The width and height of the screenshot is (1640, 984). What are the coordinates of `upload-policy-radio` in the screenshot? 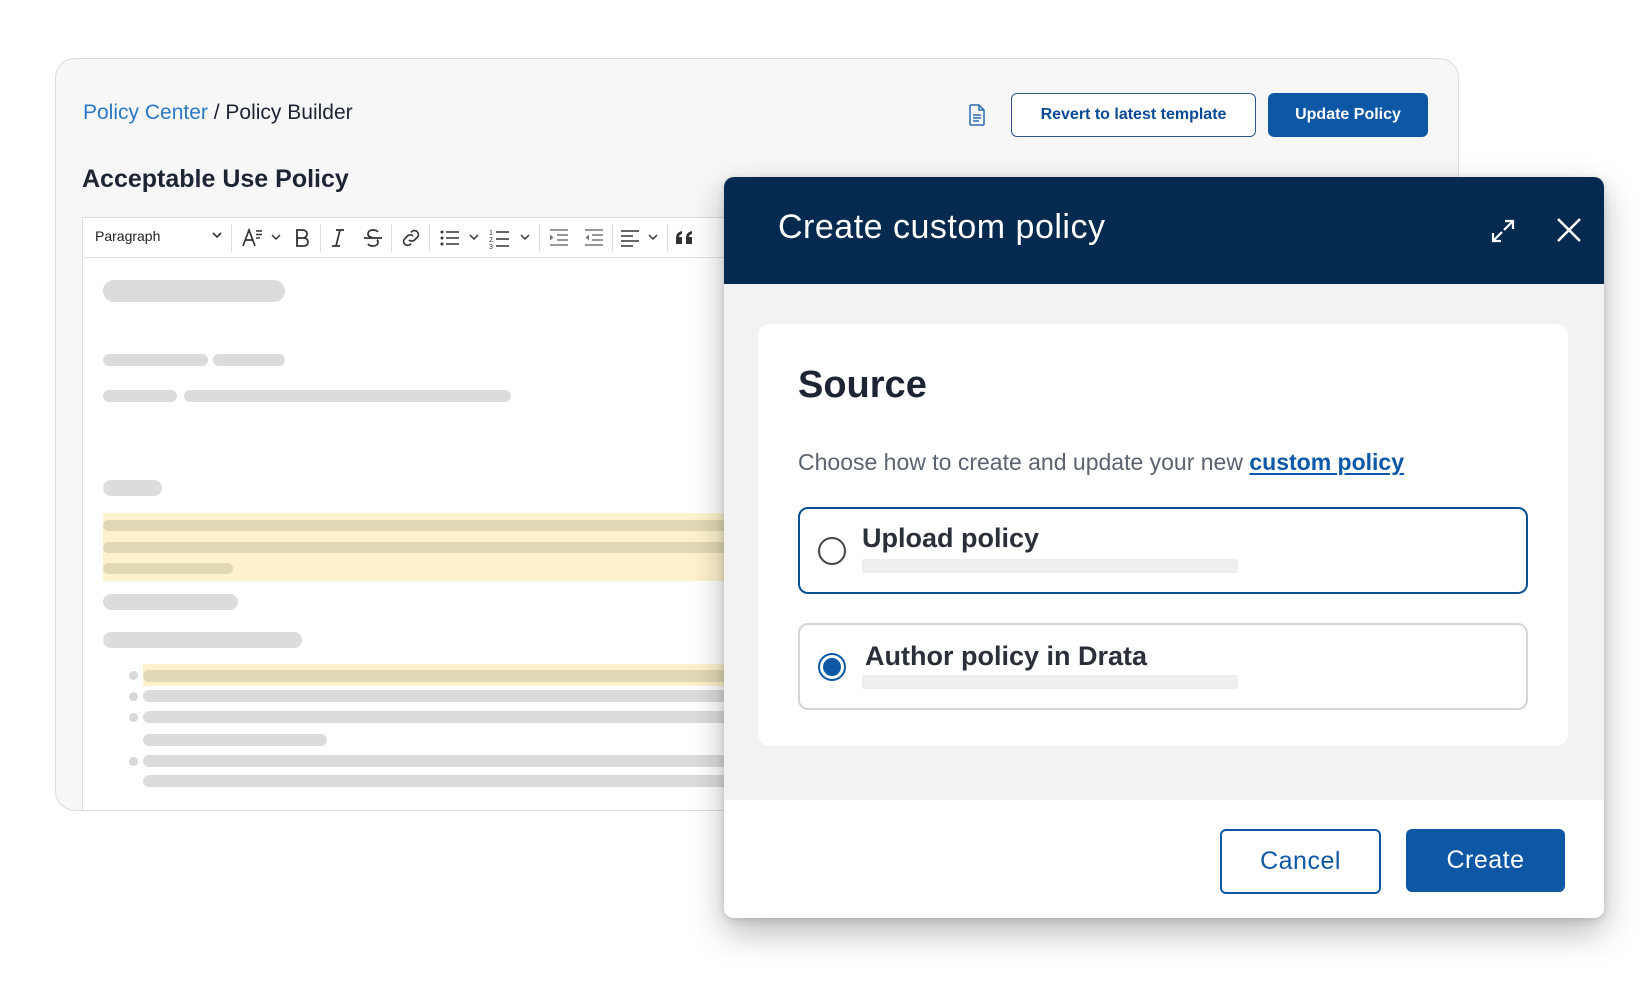 It's located at (832, 551).